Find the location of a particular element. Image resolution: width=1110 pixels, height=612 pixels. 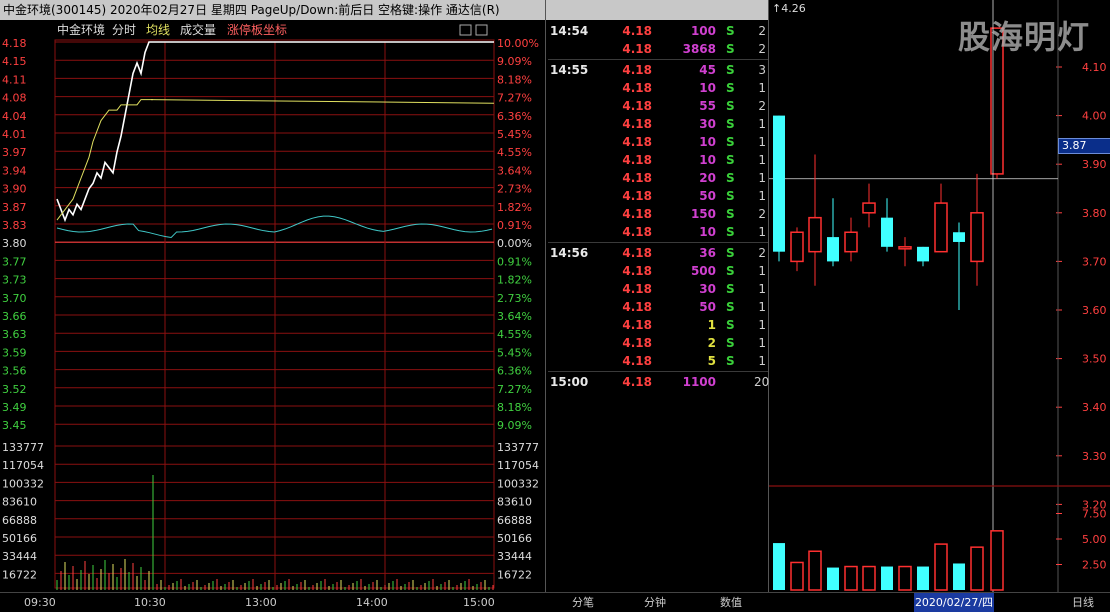

tick-row: 4.18 20 S 1 is located at coordinates (658, 178).